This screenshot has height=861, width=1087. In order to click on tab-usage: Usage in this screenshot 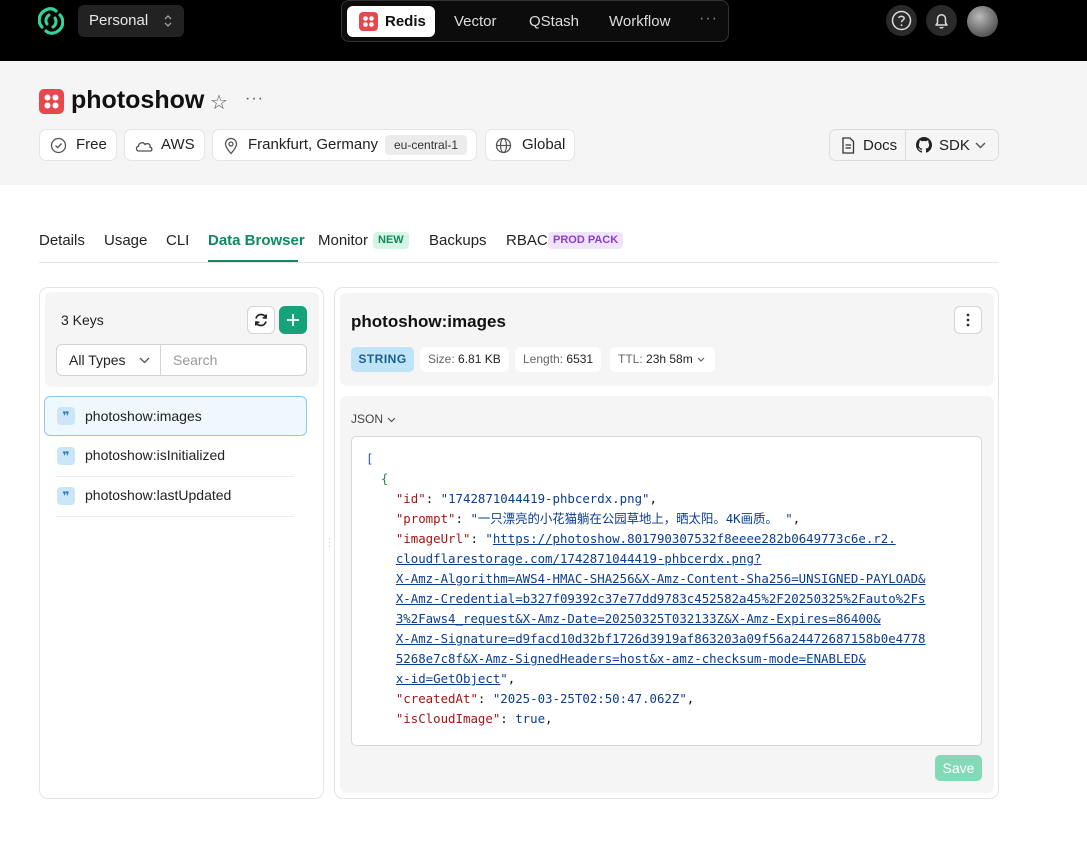, I will do `click(125, 240)`.